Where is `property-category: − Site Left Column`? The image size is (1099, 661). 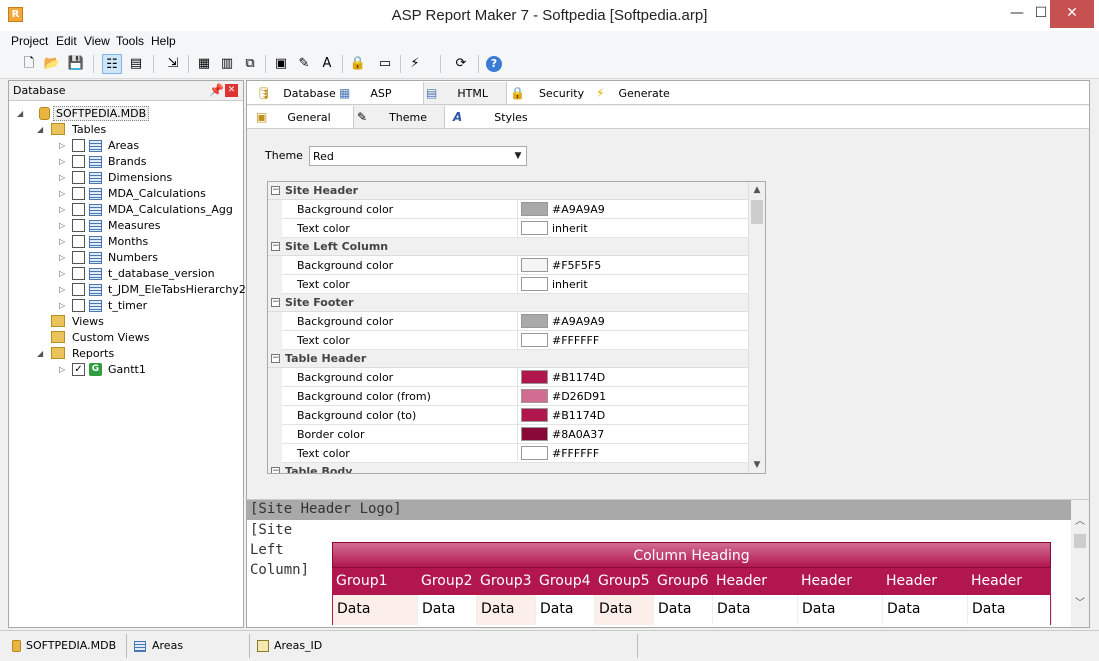 property-category: − Site Left Column is located at coordinates (508, 247).